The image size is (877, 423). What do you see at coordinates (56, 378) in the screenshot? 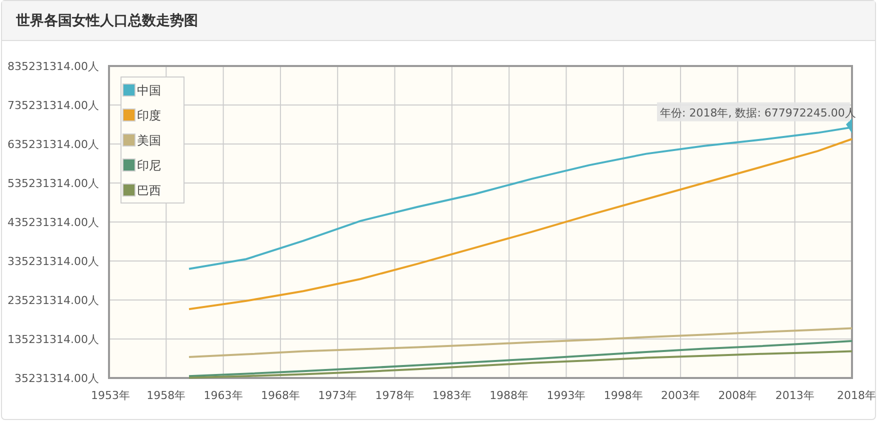
I see `y-tick-label: 35231314.00人` at bounding box center [56, 378].